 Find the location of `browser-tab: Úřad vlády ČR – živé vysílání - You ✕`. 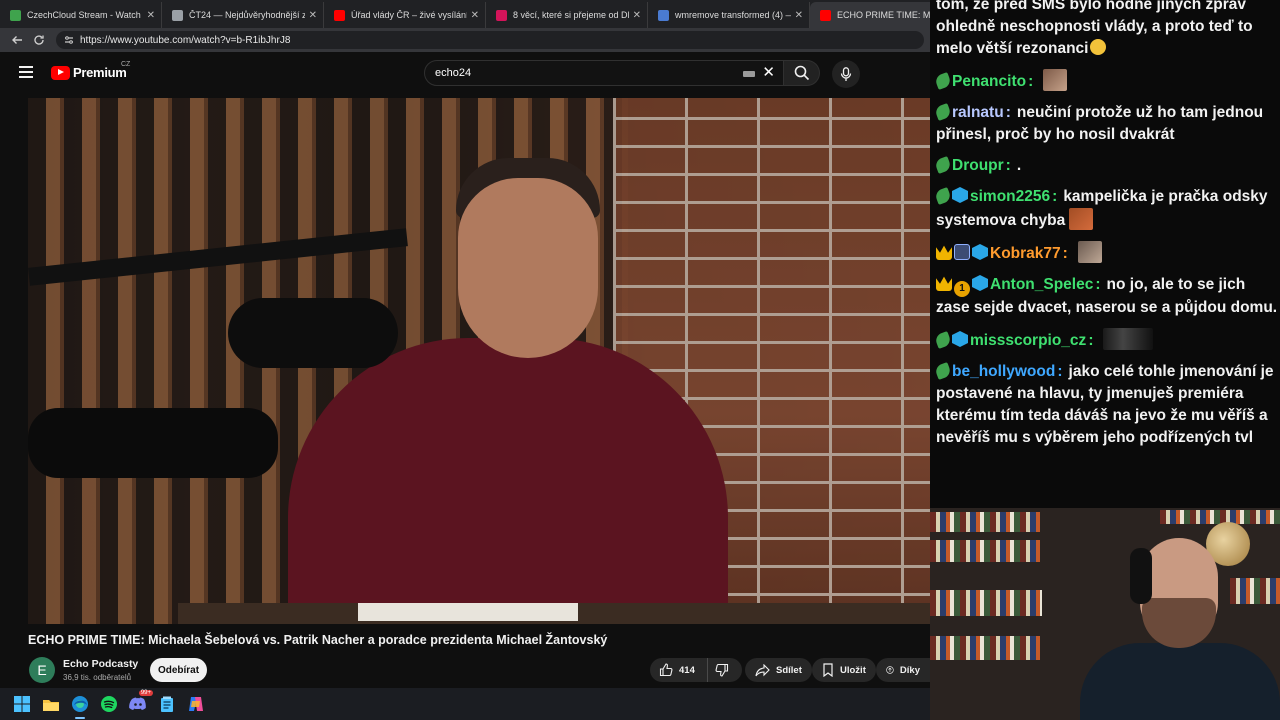

browser-tab: Úřad vlády ČR – živé vysílání - You ✕ is located at coordinates (405, 15).